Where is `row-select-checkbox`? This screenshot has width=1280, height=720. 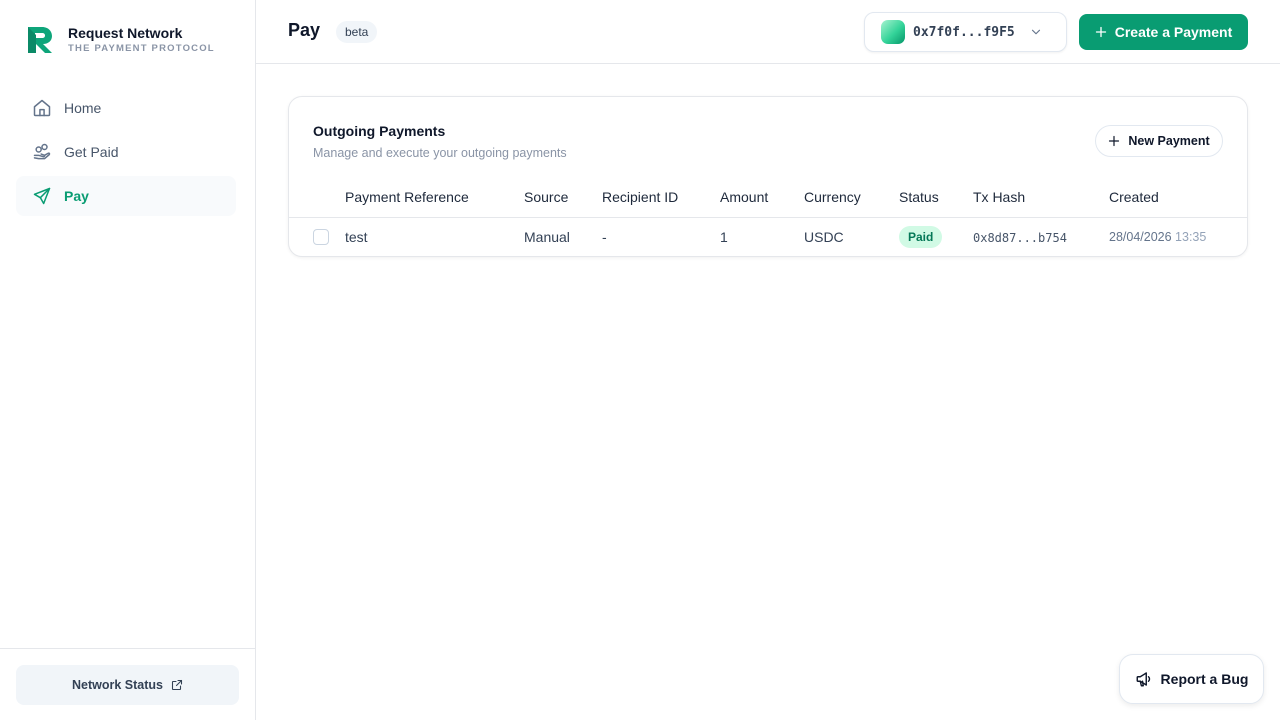
row-select-checkbox is located at coordinates (321, 237).